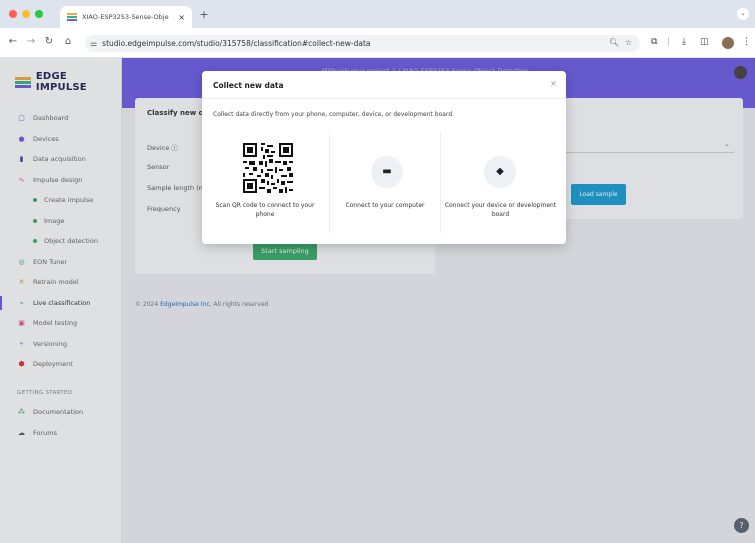 Image resolution: width=755 pixels, height=543 pixels. I want to click on chip-icon-badge: ◆, so click(500, 172).